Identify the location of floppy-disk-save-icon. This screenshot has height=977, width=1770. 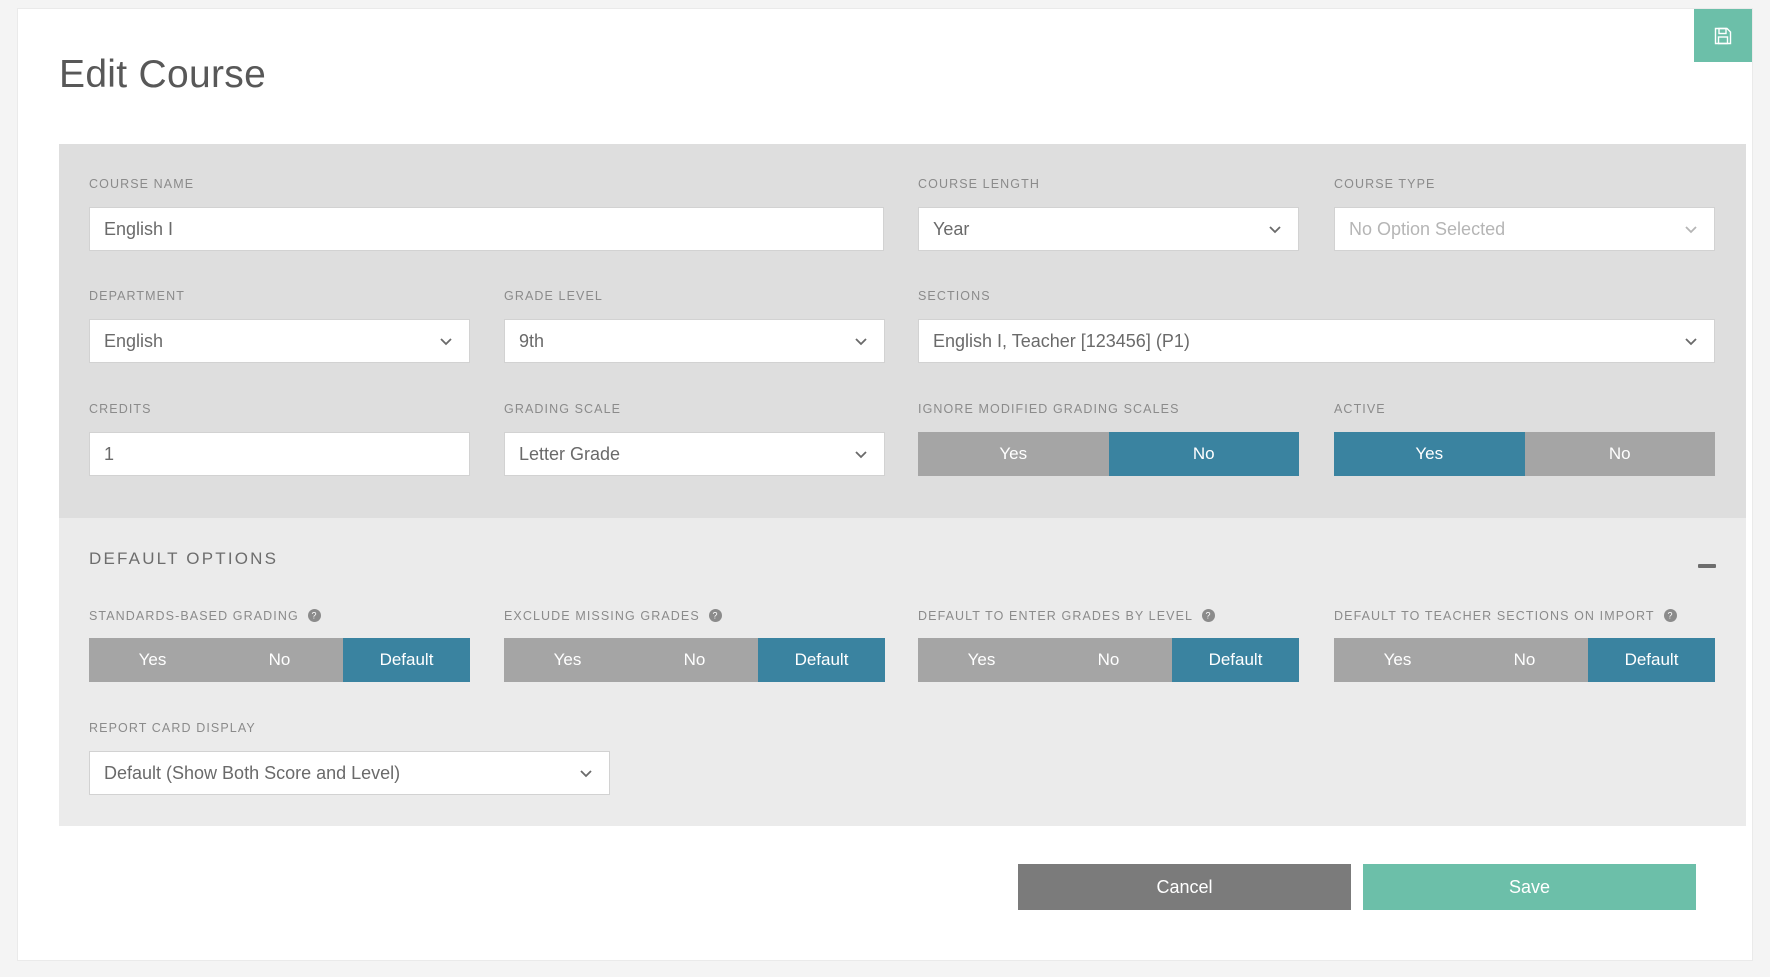
(1723, 36).